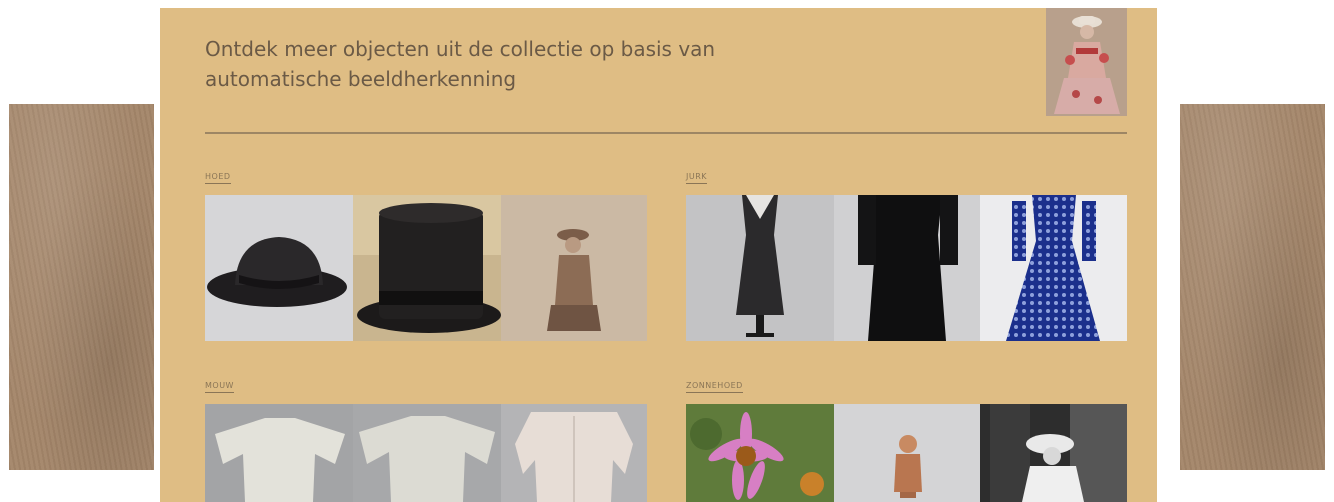  Describe the element at coordinates (1086, 62) in the screenshot. I see `source-object-thumbnail` at that location.